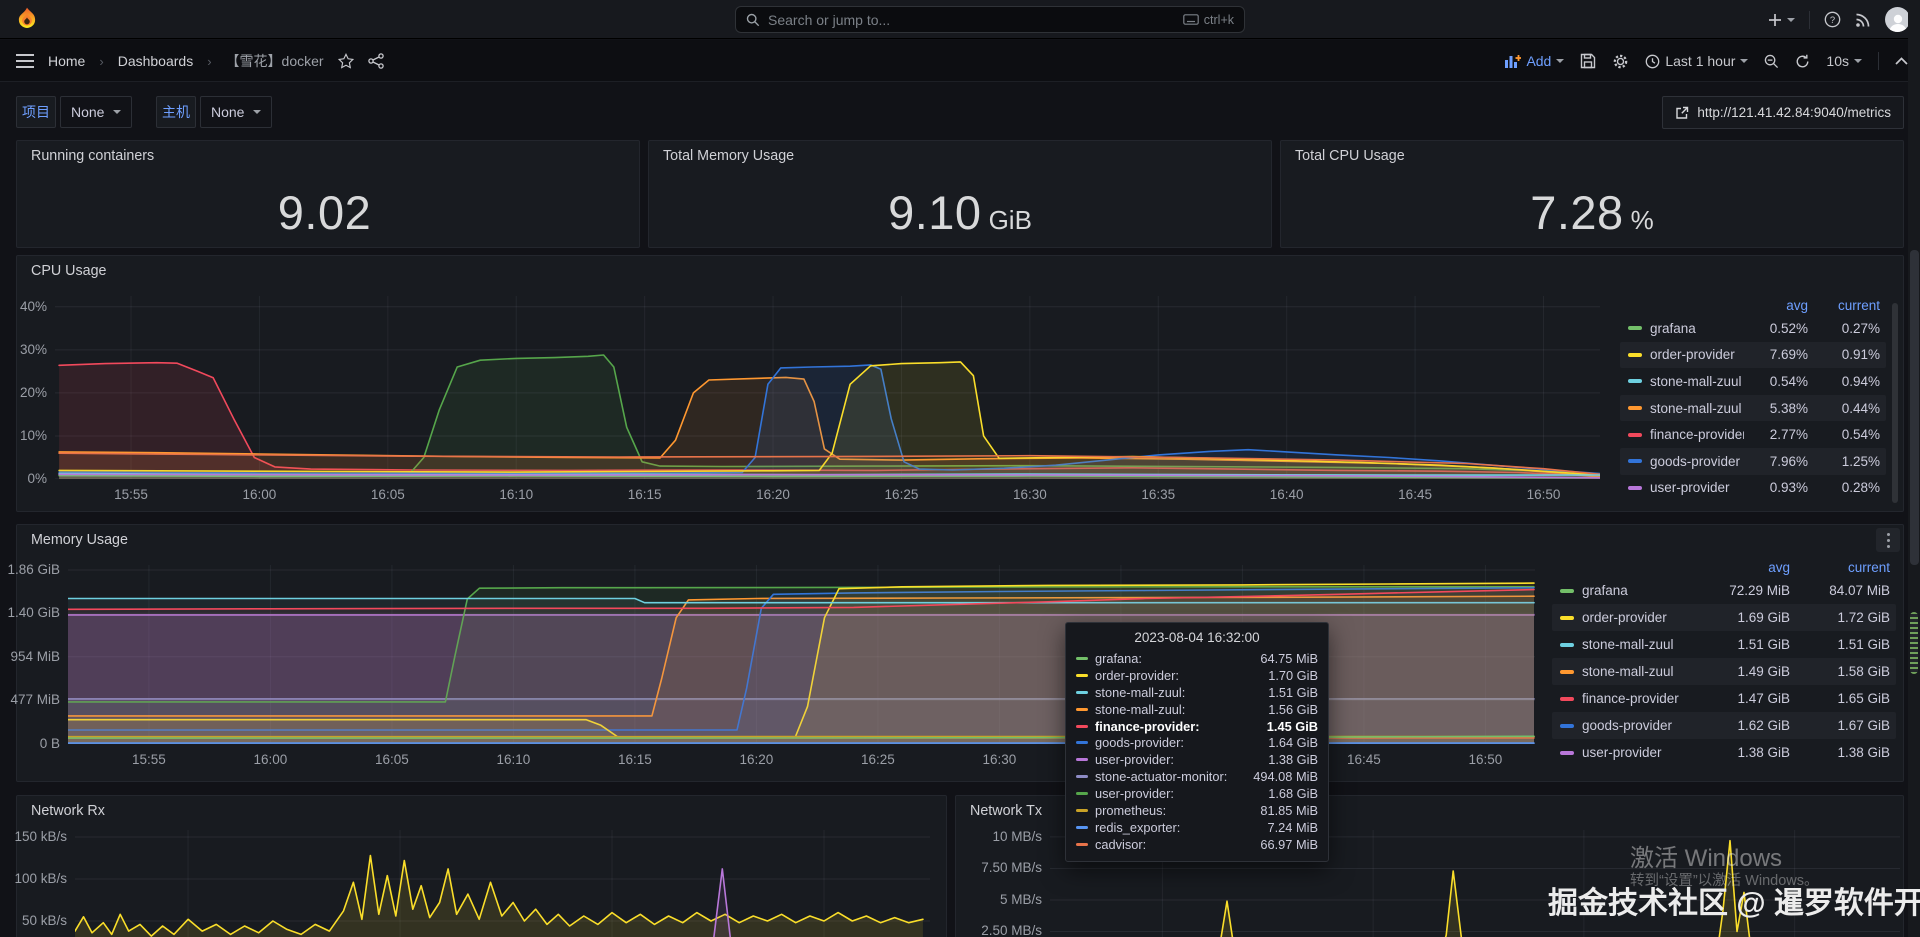 The height and width of the screenshot is (937, 1920). I want to click on panel-title: Running containers, so click(93, 156).